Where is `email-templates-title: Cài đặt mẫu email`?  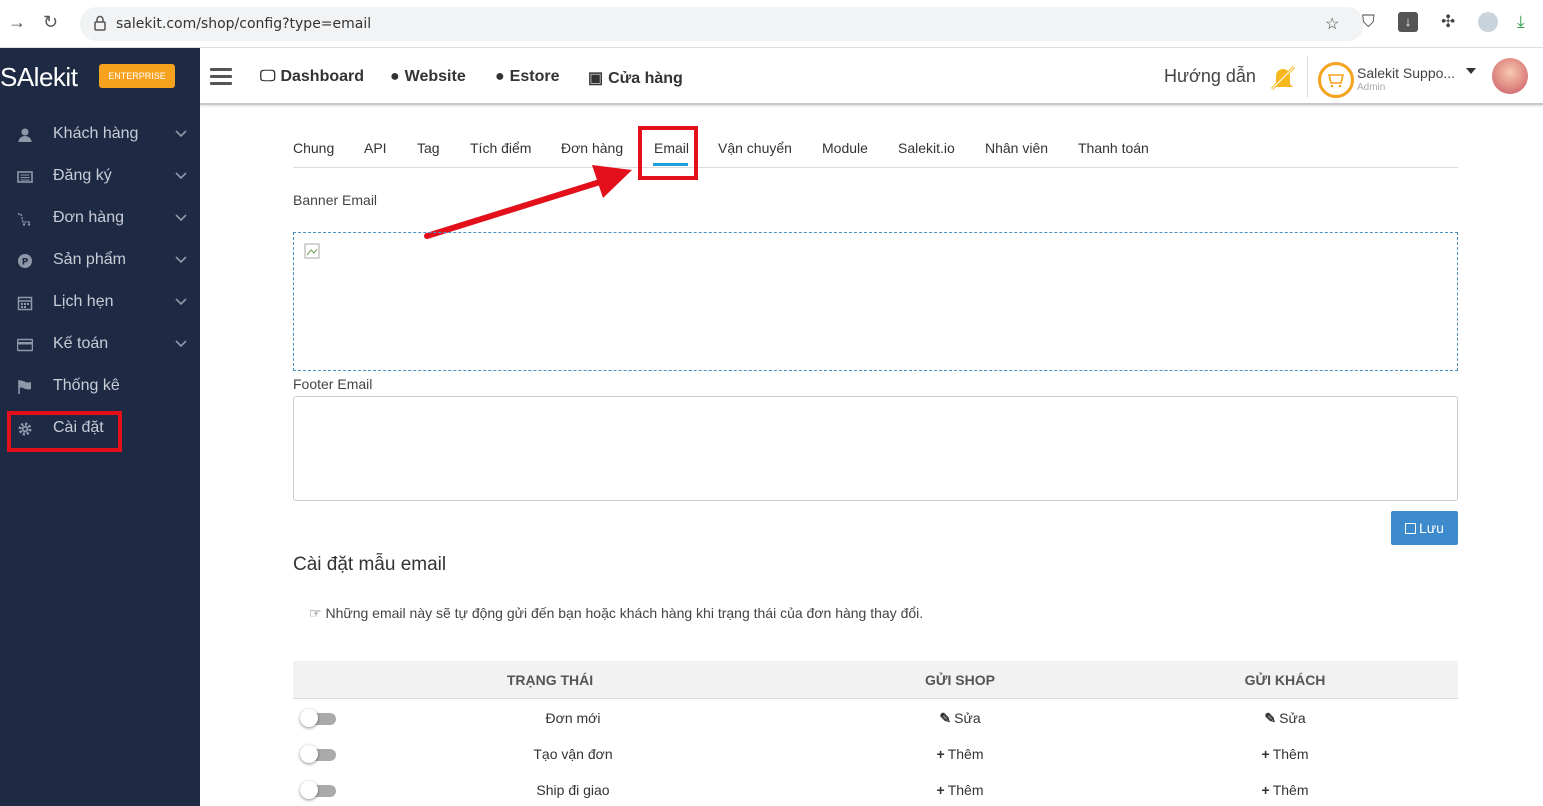 email-templates-title: Cài đặt mẫu email is located at coordinates (370, 564).